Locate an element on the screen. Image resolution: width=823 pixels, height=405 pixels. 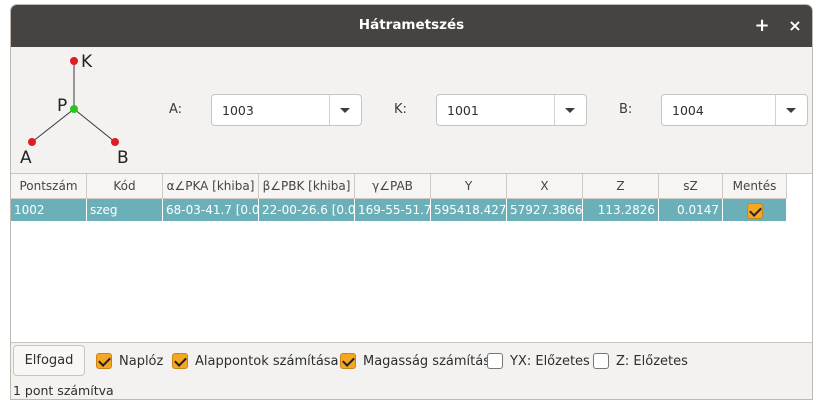
basepoints-checkbox is located at coordinates (180, 361).